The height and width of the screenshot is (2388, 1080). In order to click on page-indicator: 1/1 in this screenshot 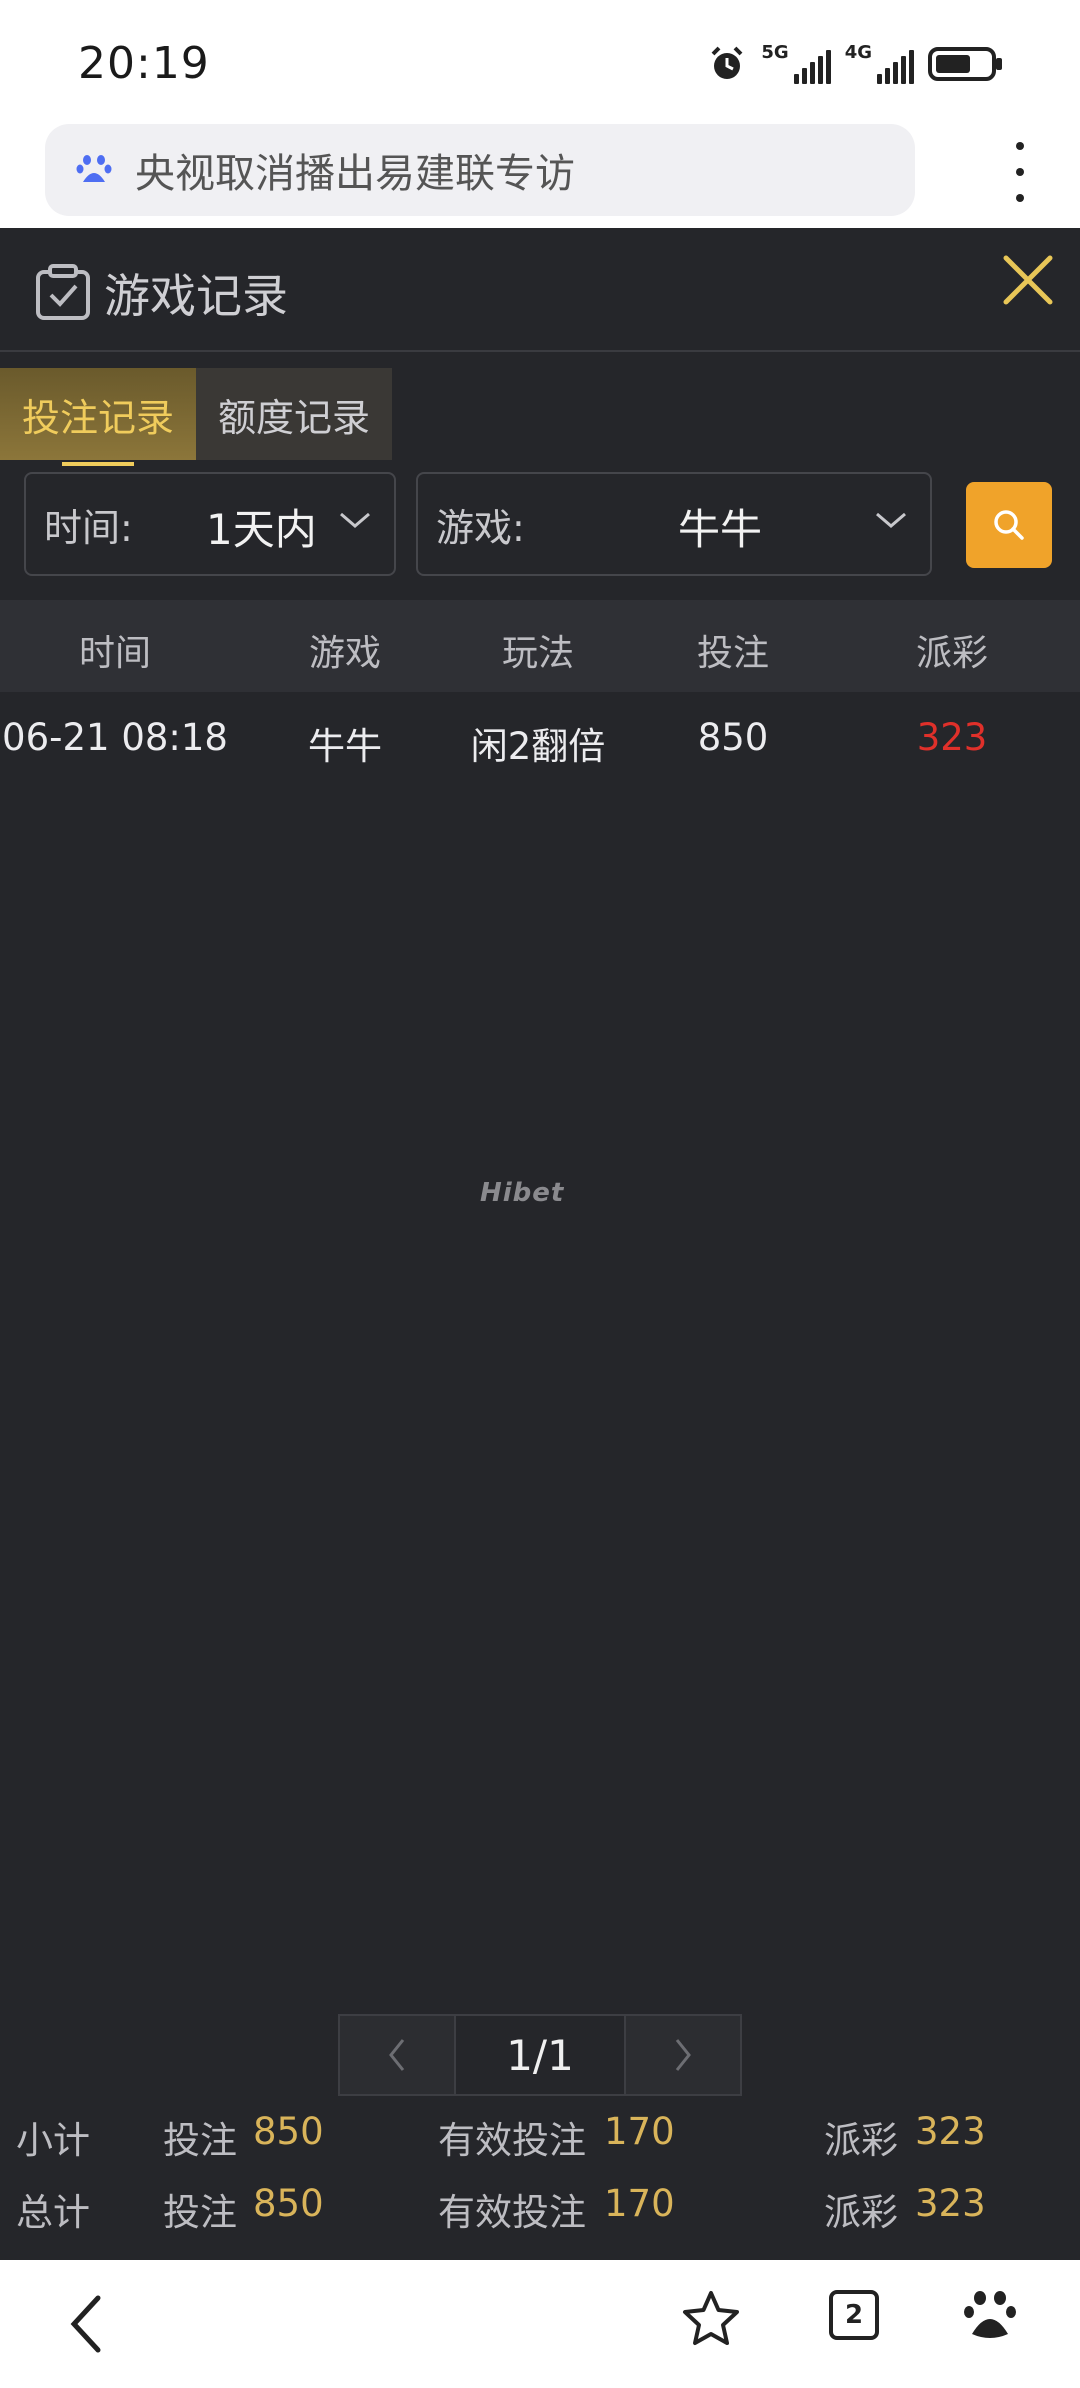, I will do `click(540, 2055)`.